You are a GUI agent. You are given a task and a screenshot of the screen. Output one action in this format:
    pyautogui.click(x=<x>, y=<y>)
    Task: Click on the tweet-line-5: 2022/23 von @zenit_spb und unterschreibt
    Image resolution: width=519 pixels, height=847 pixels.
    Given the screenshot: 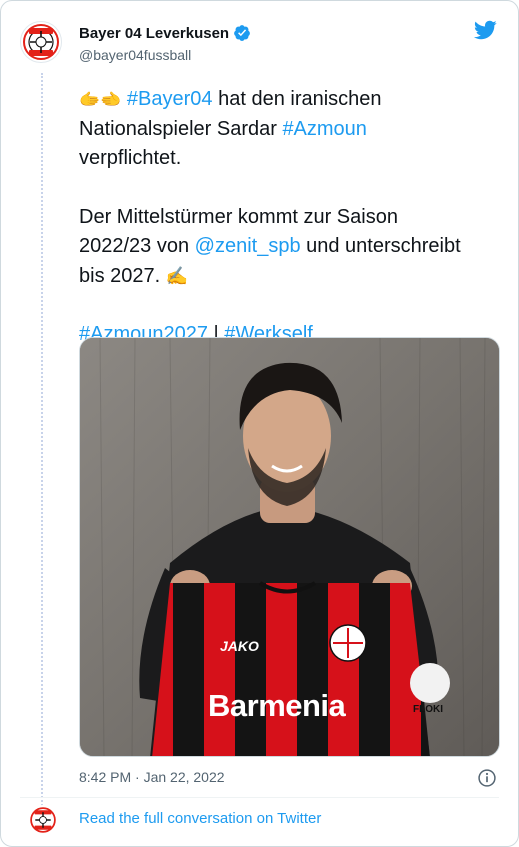 What is the action you would take?
    pyautogui.click(x=294, y=247)
    